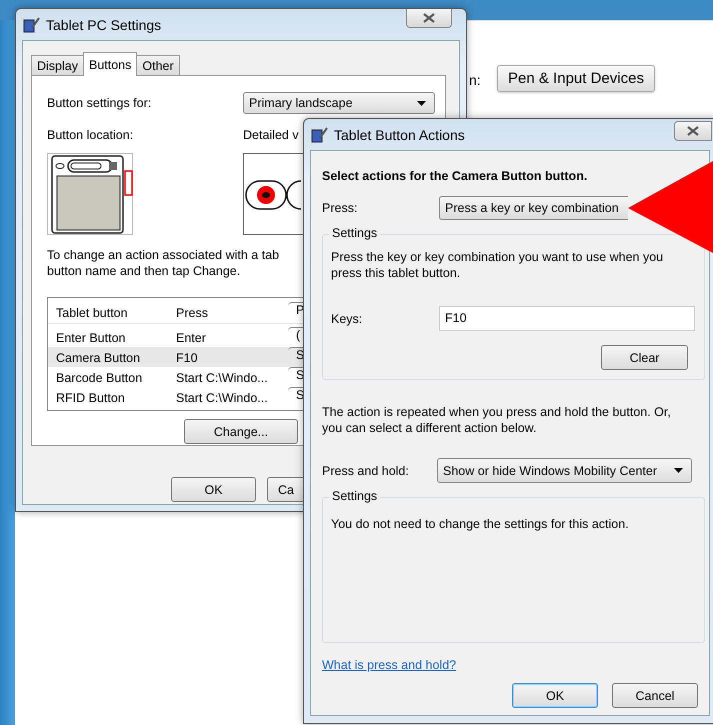 This screenshot has height=725, width=713. What do you see at coordinates (90, 135) in the screenshot?
I see `field-label: Button location:` at bounding box center [90, 135].